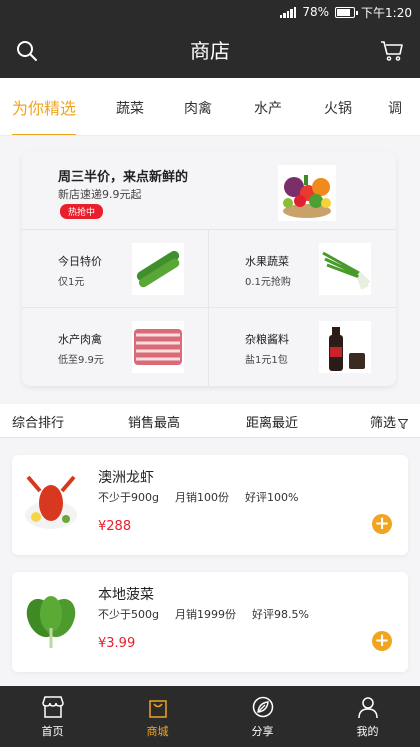 The width and height of the screenshot is (420, 747). What do you see at coordinates (210, 421) in the screenshot?
I see `sort-bar: 综合排行 销售最高 距离最近 筛选` at bounding box center [210, 421].